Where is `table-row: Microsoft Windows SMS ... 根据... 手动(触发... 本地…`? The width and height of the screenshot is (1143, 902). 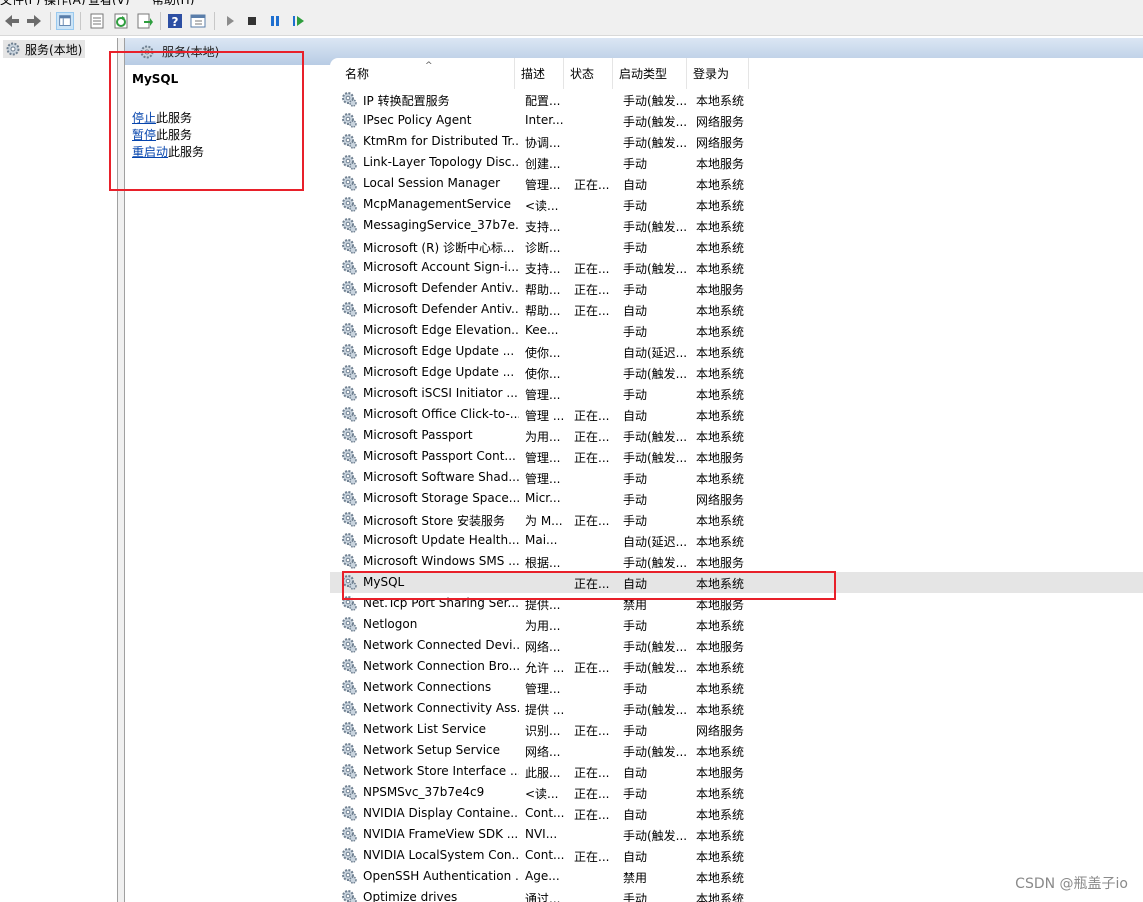 table-row: Microsoft Windows SMS ... 根据... 手动(触发... 本地… is located at coordinates (736, 561).